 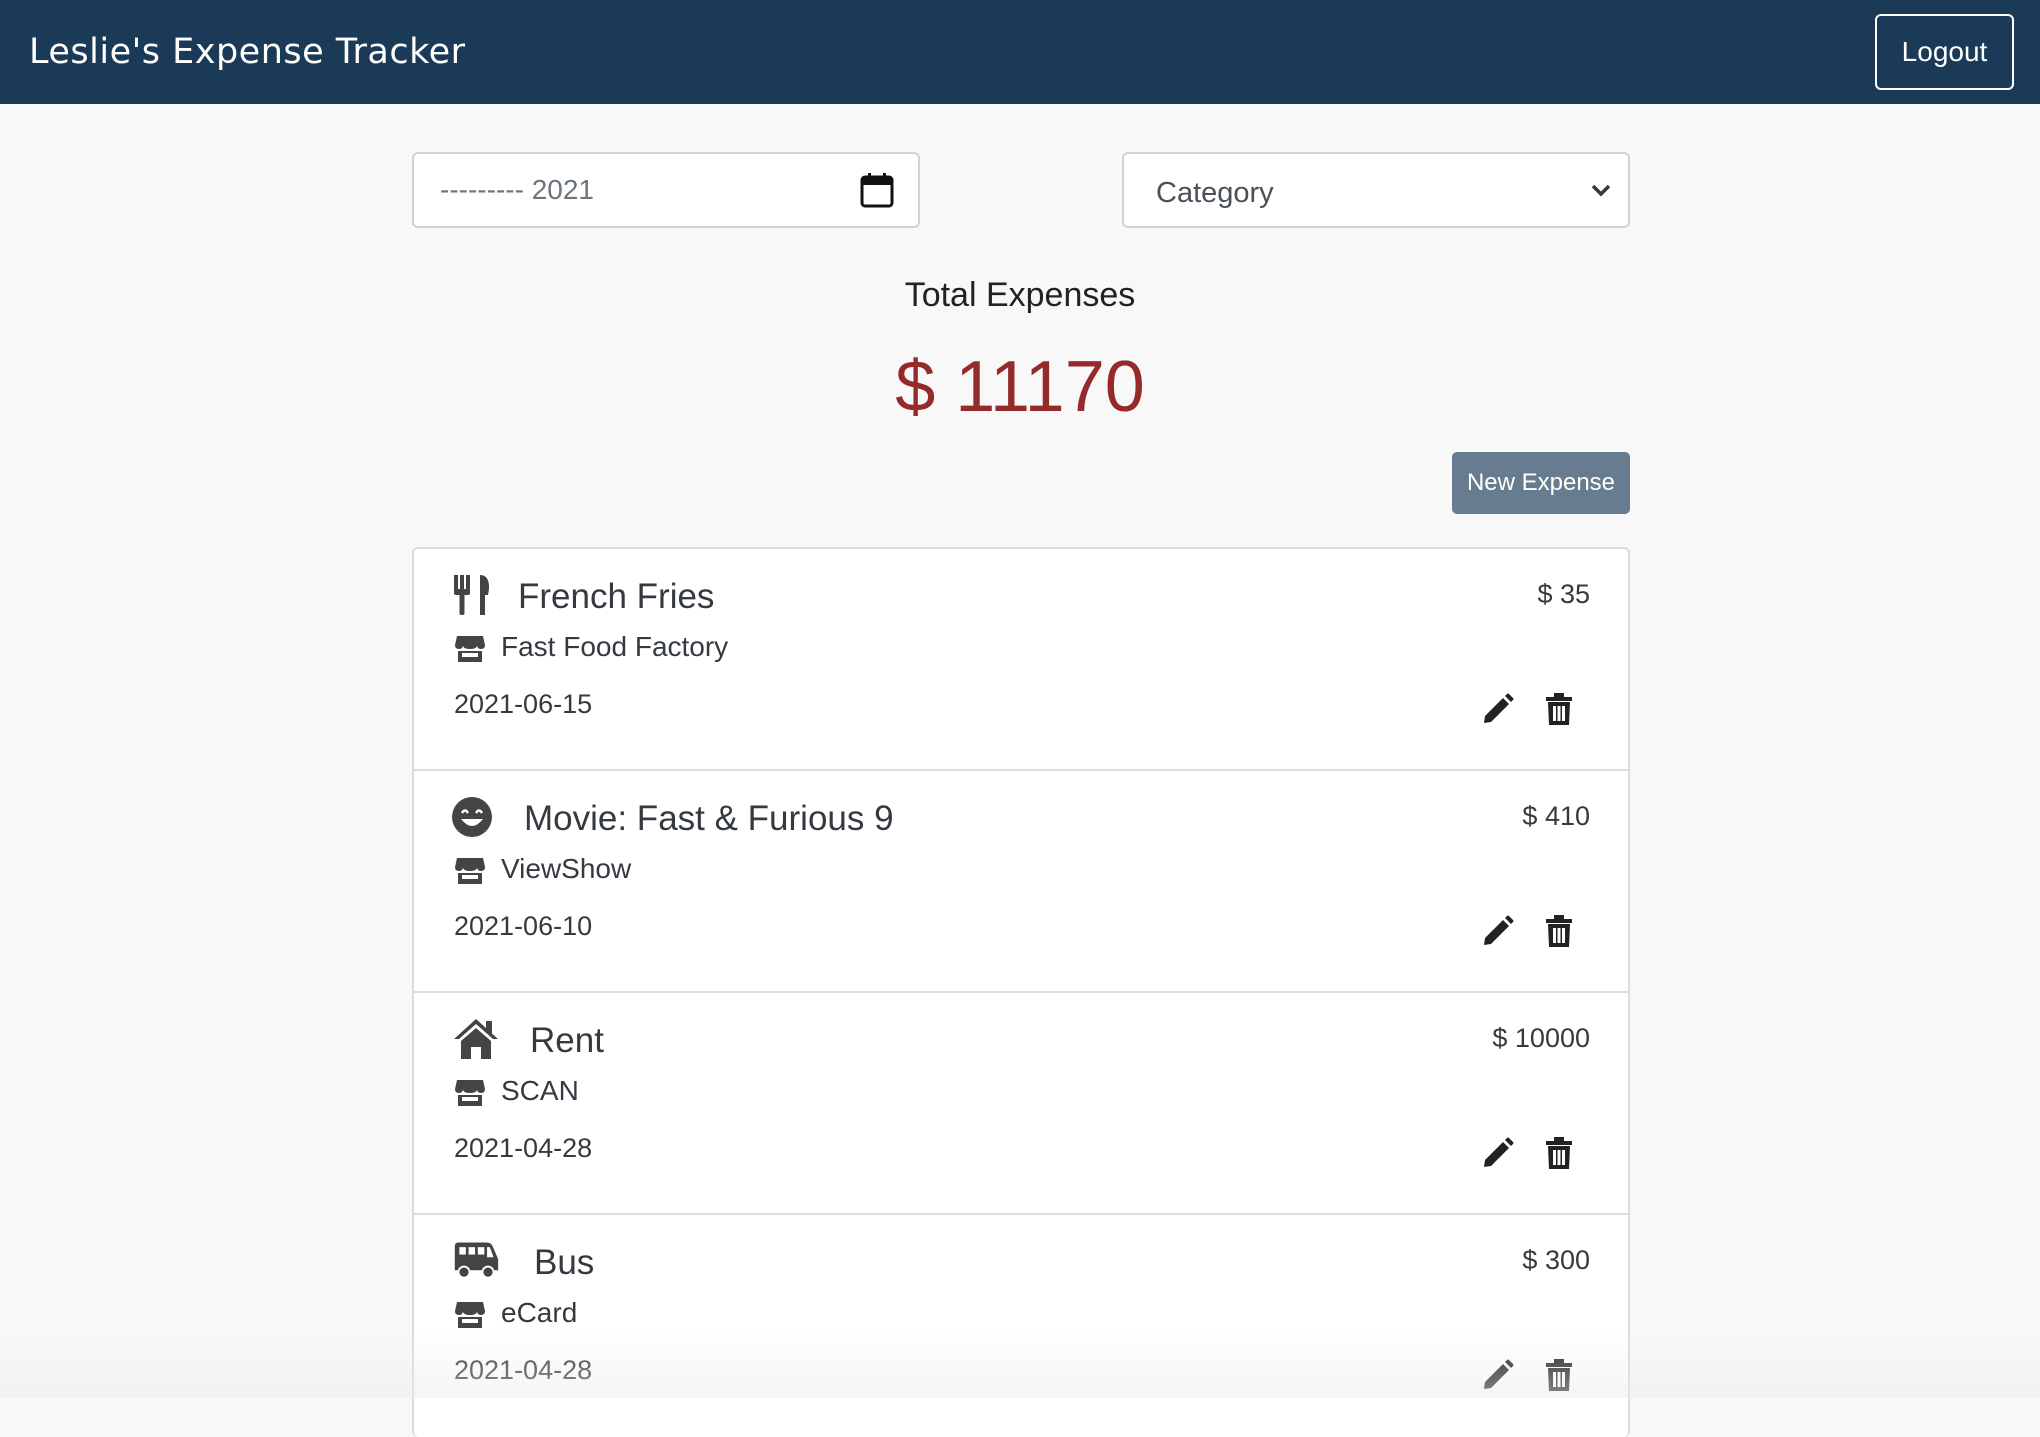 What do you see at coordinates (472, 817) in the screenshot?
I see `smile-icon` at bounding box center [472, 817].